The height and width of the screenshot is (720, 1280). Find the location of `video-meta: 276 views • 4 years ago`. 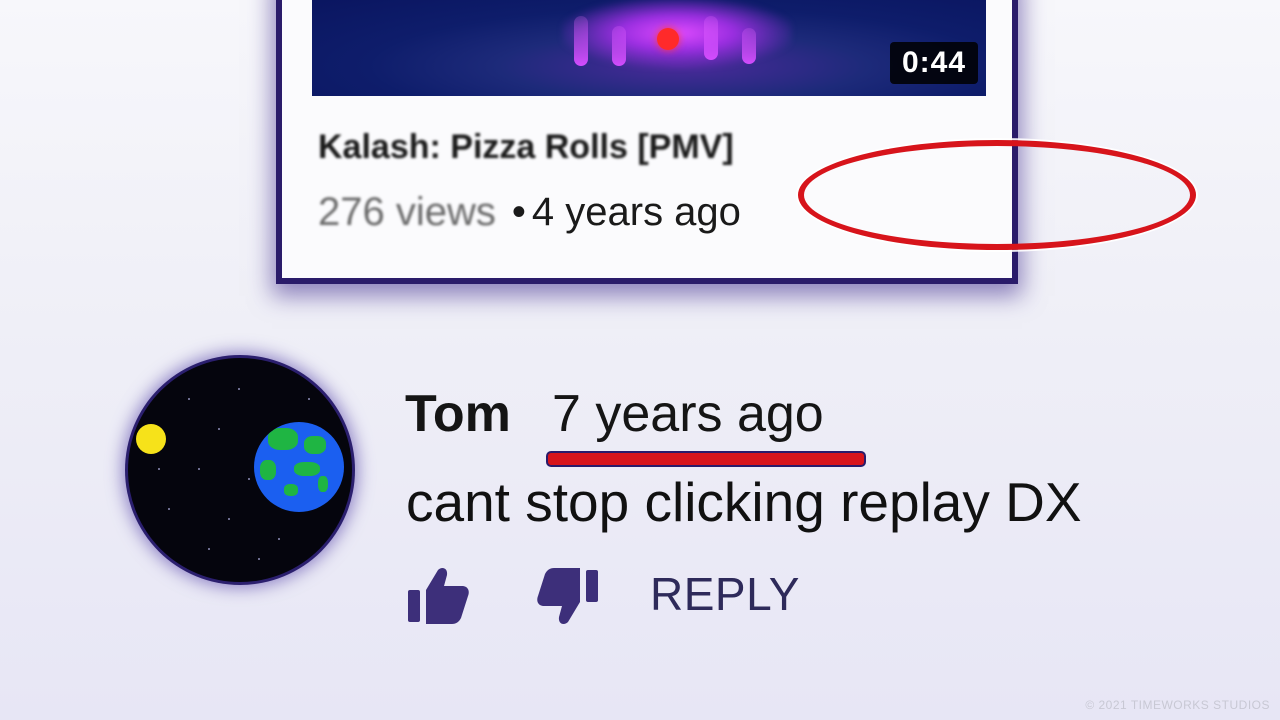

video-meta: 276 views • 4 years ago is located at coordinates (529, 212).